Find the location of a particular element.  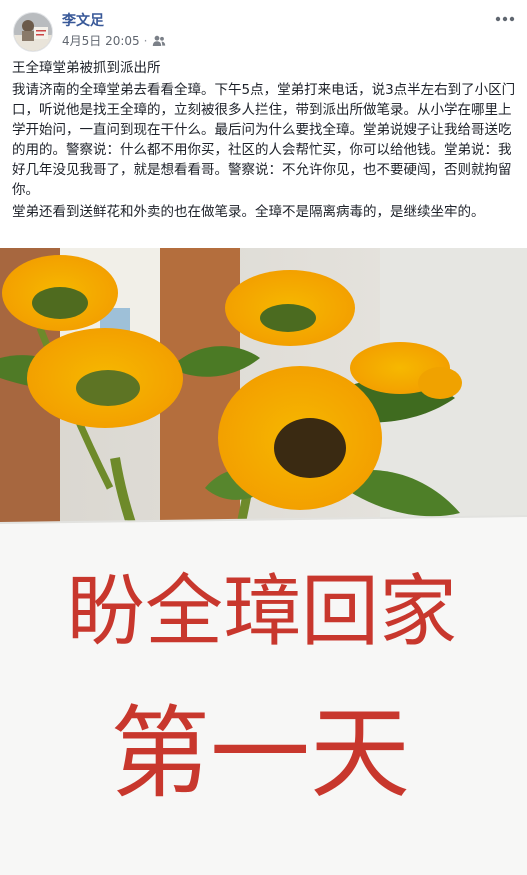

more-options-button is located at coordinates (505, 19).